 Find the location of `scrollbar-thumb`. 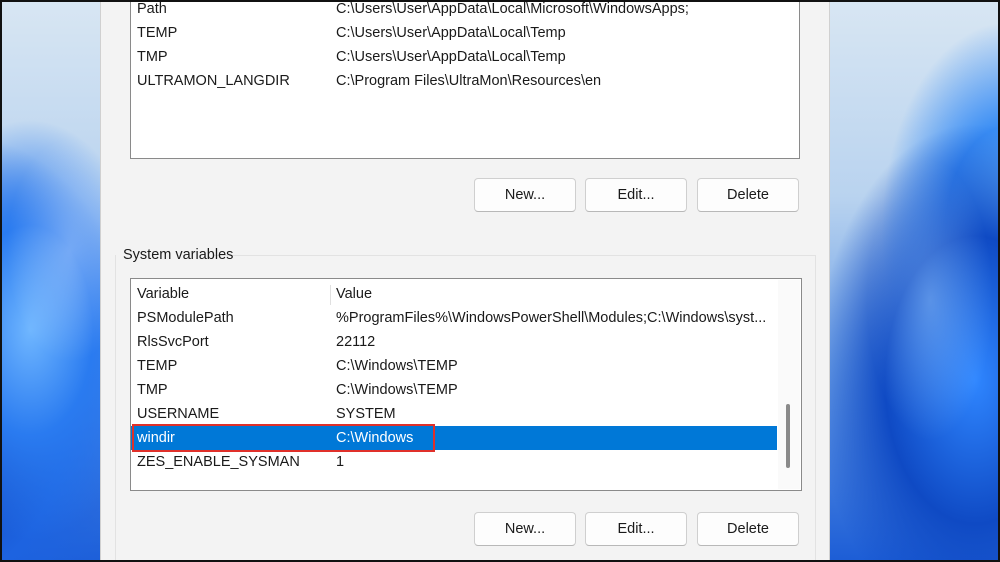

scrollbar-thumb is located at coordinates (788, 436).